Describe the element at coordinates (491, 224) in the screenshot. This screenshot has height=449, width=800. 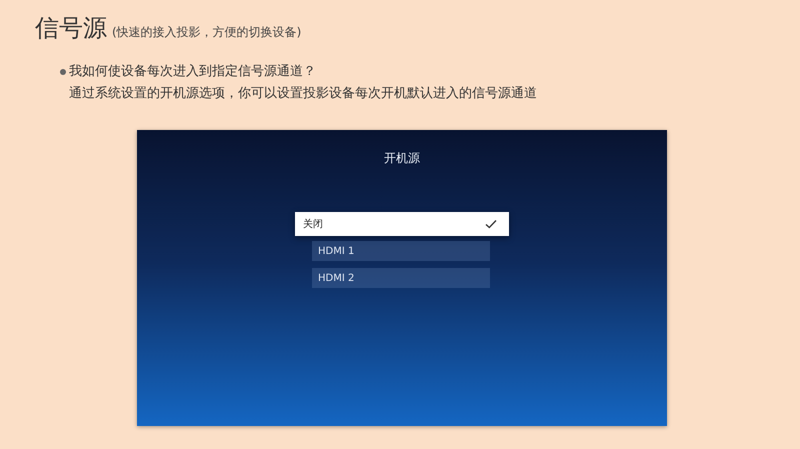
I see `check-icon` at that location.